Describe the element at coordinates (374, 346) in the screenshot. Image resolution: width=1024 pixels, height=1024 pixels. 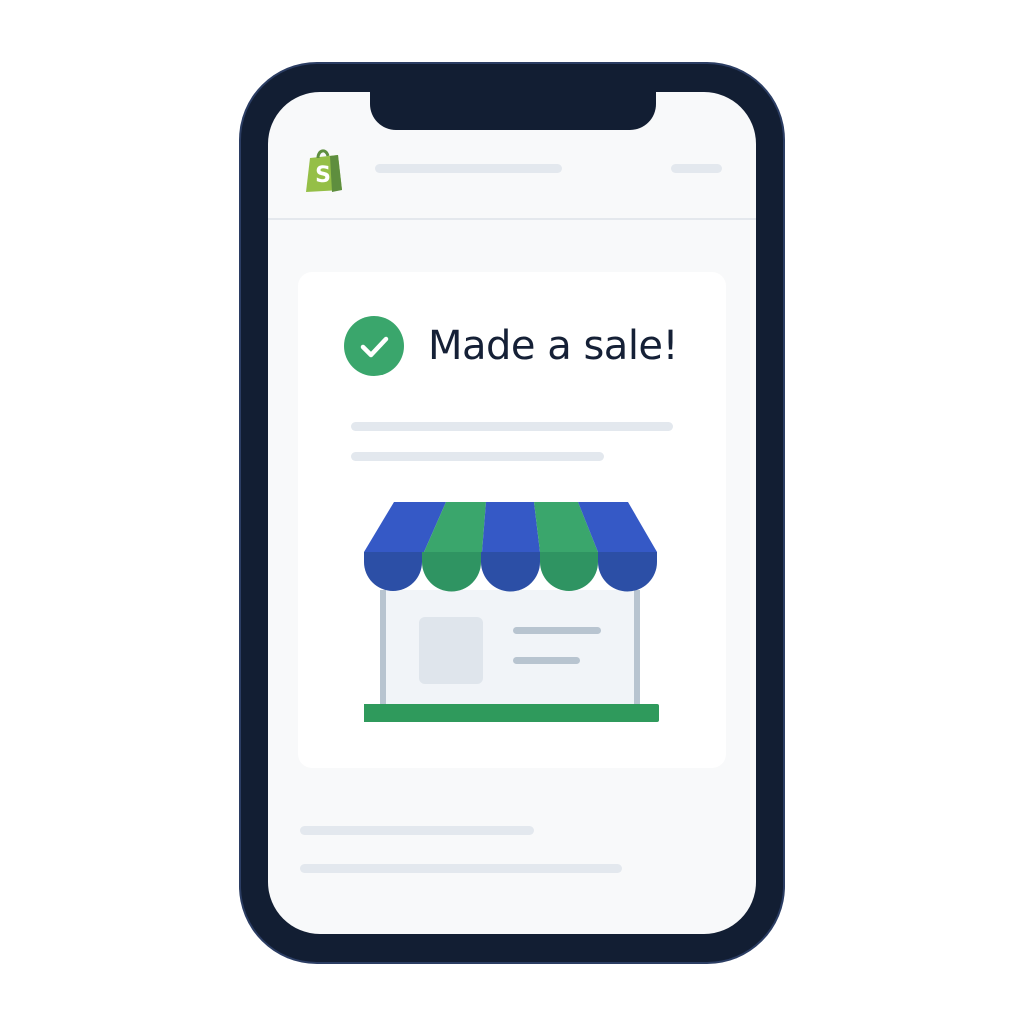
I see `check-circle-icon` at that location.